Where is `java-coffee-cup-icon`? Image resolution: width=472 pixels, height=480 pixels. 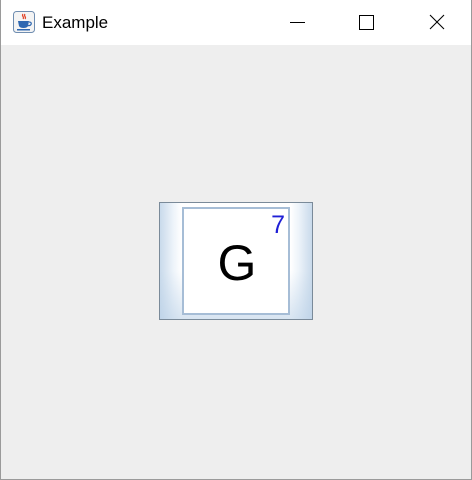
java-coffee-cup-icon is located at coordinates (24, 22).